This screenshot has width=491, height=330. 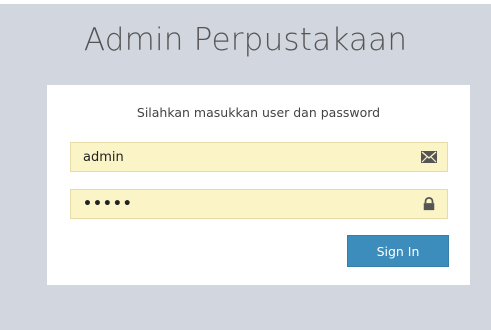 I want to click on password-input, so click(x=247, y=204).